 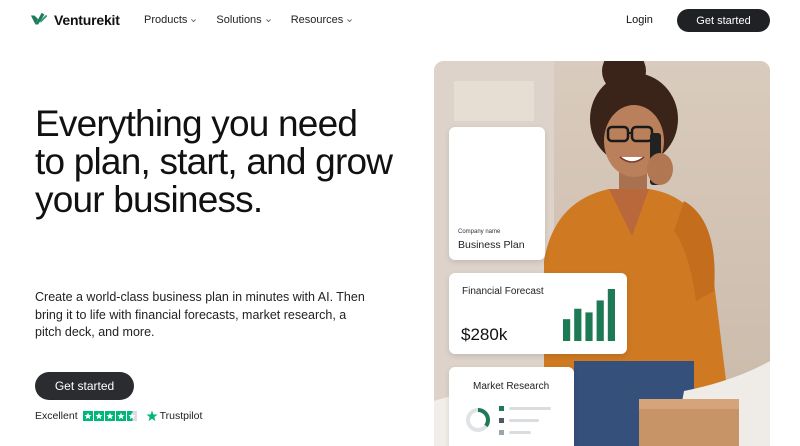 I want to click on forecast-value: $280k, so click(x=484, y=334).